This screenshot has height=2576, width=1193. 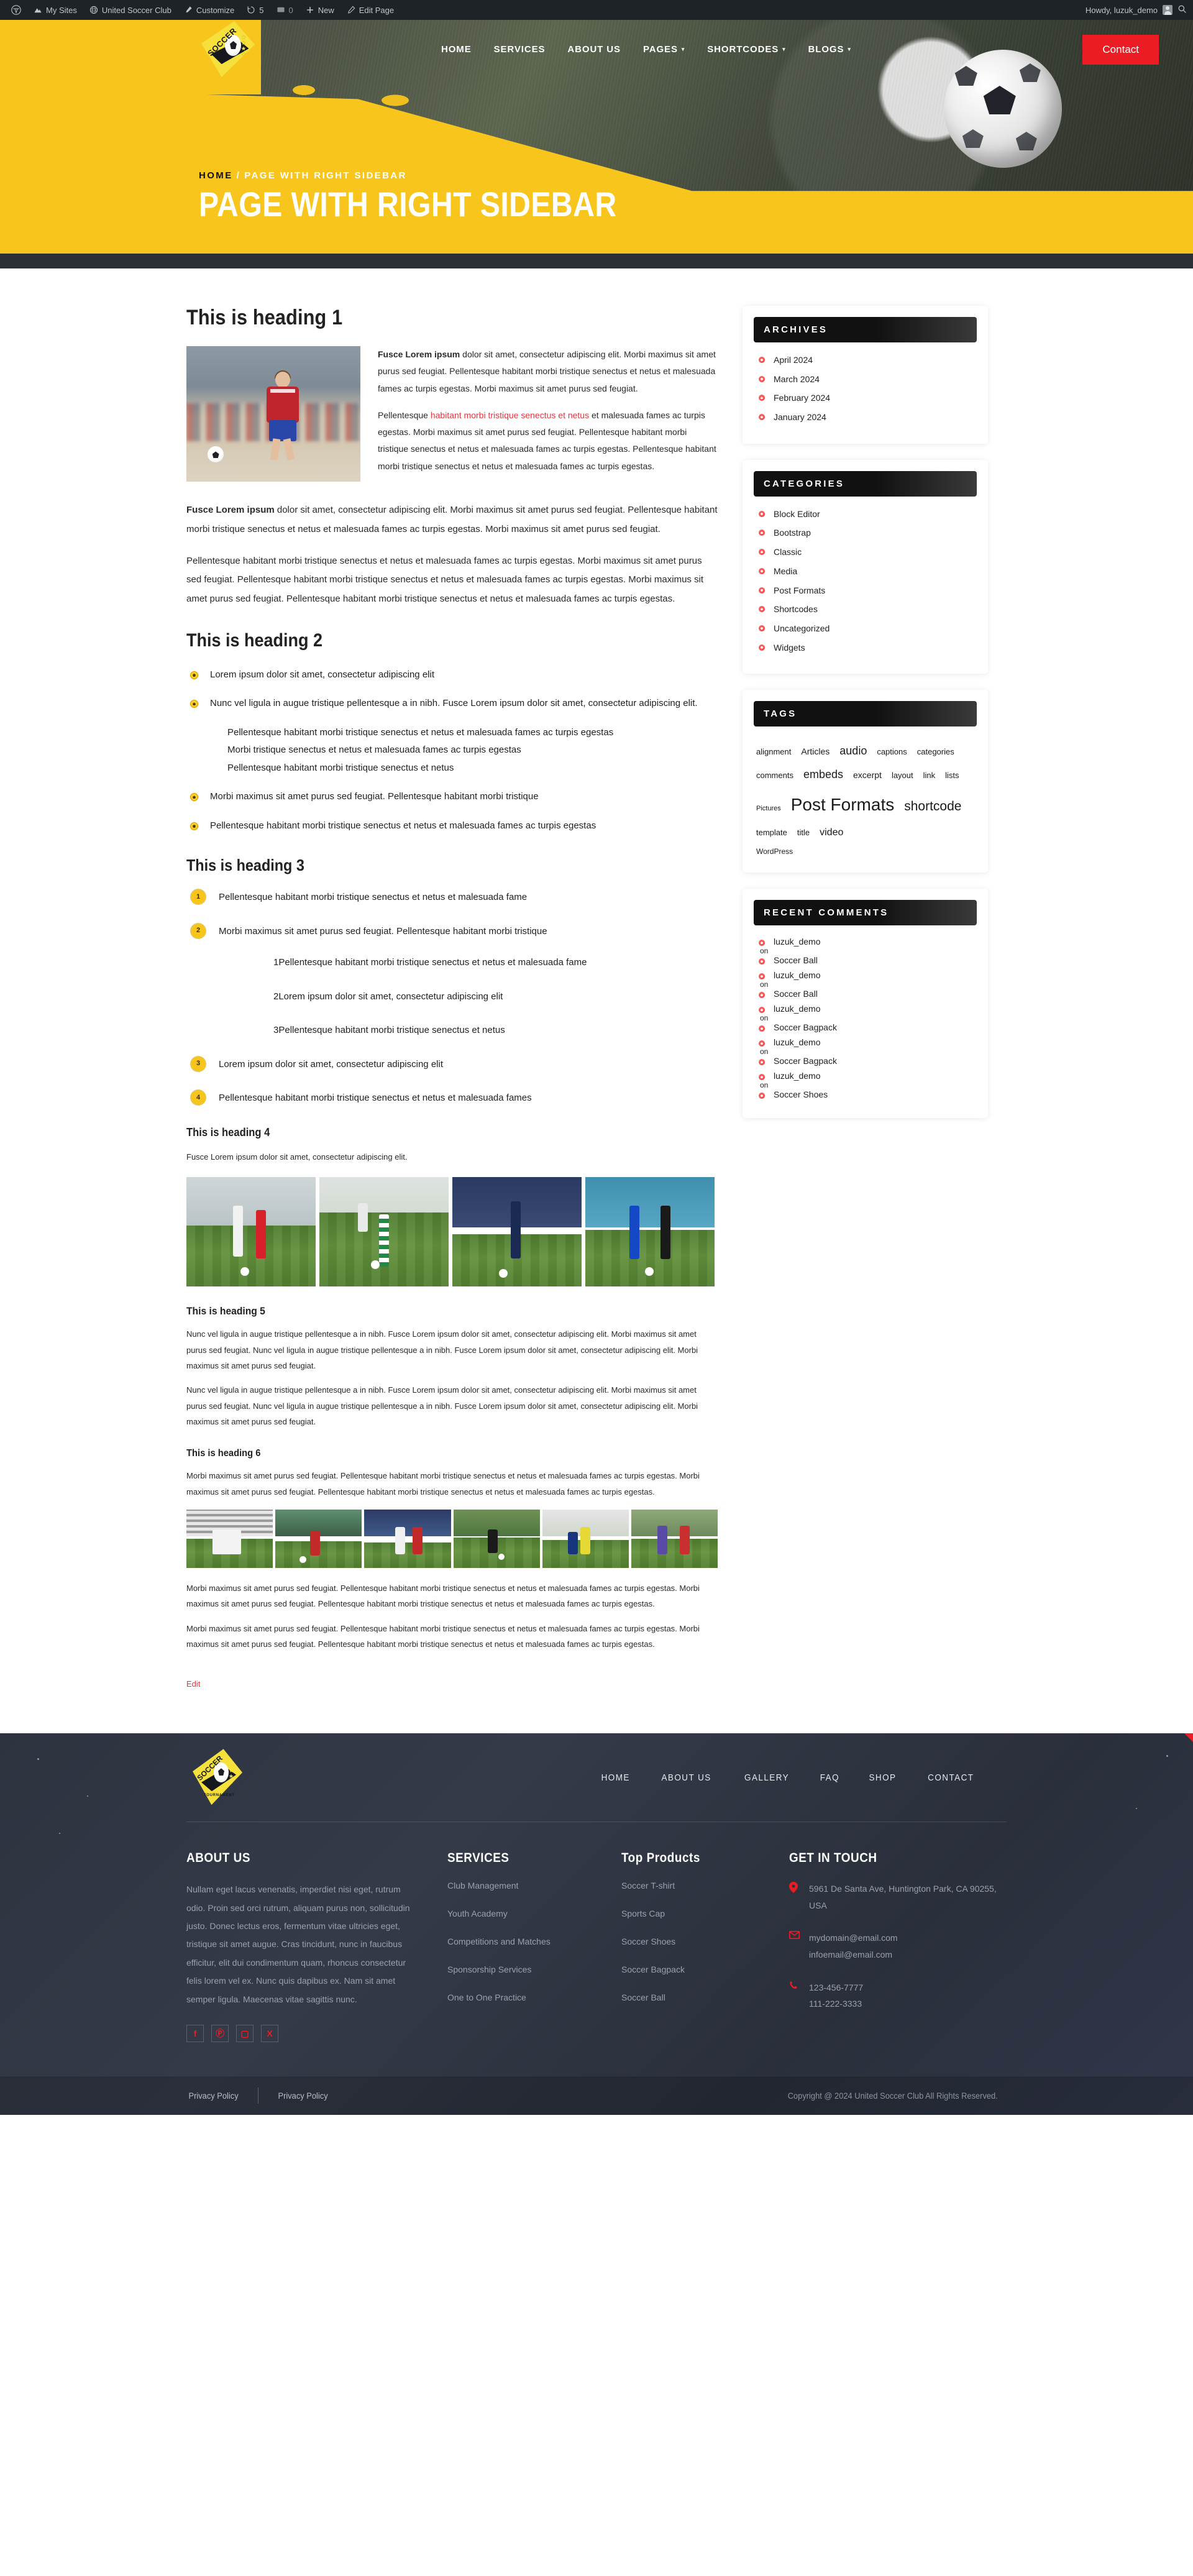 What do you see at coordinates (264, 49) in the screenshot?
I see `site-logo-link: SOCCER ★ ★ ★ ★` at bounding box center [264, 49].